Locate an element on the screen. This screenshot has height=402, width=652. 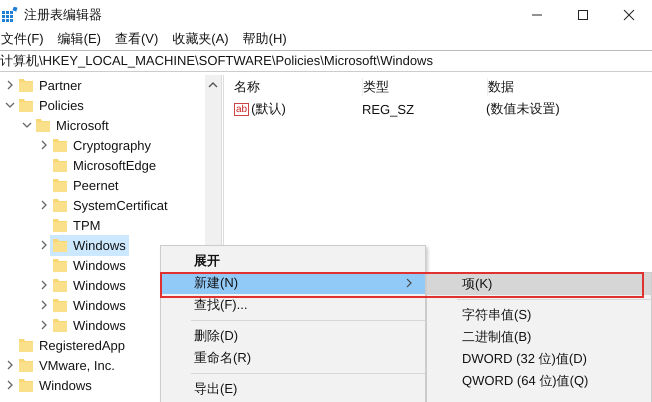
tree-item: SystemCertificat is located at coordinates (110, 205).